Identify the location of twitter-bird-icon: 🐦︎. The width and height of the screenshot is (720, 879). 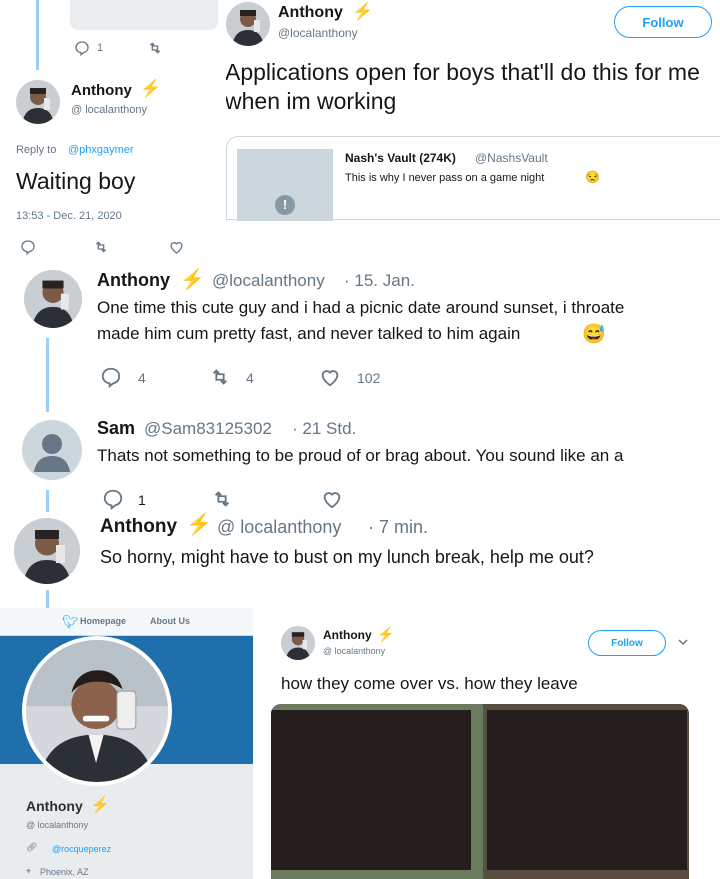
(70, 622).